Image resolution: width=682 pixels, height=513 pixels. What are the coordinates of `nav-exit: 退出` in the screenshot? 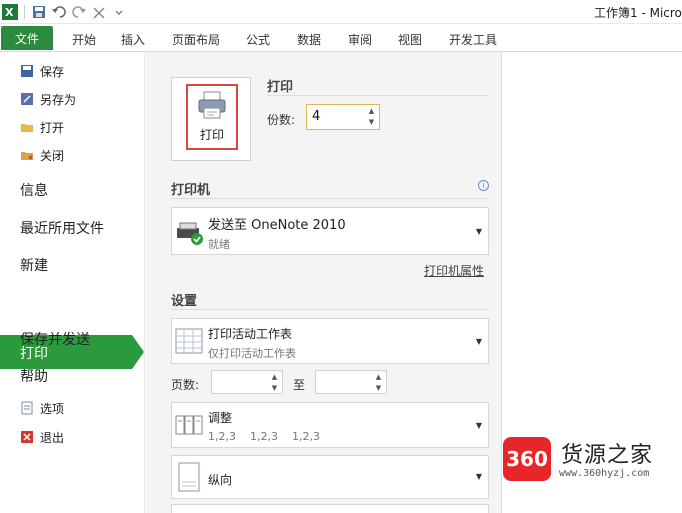 It's located at (42, 437).